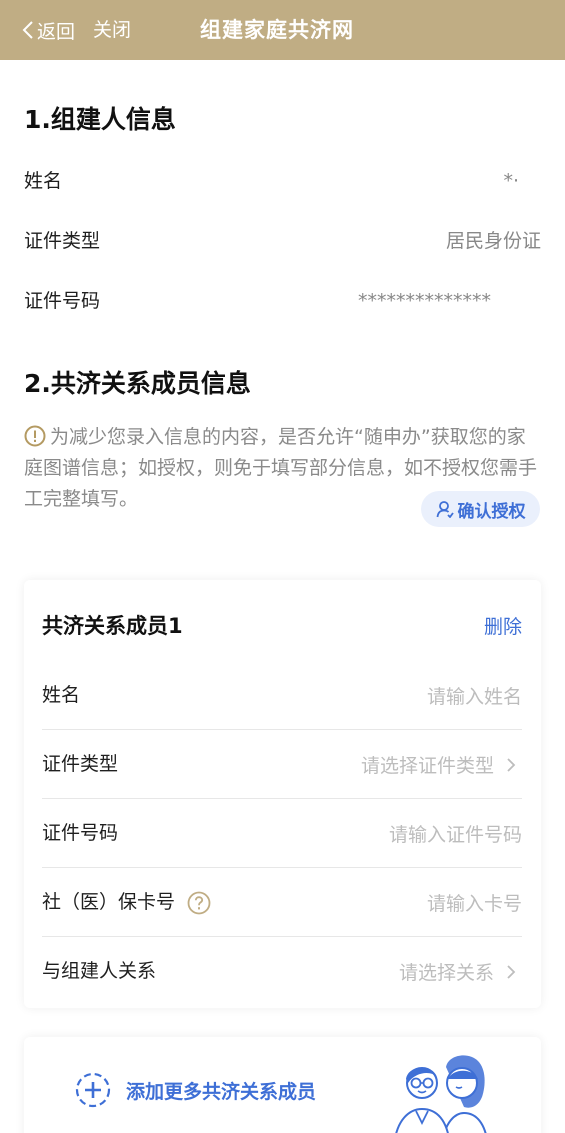 The height and width of the screenshot is (1133, 565). I want to click on info-value: 居民身份证, so click(493, 241).